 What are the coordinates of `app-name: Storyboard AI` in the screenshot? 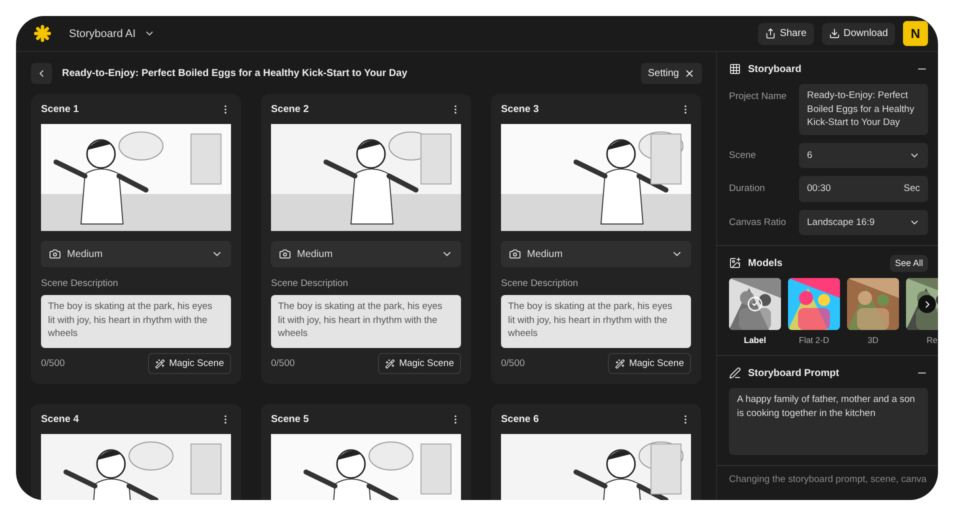 It's located at (102, 34).